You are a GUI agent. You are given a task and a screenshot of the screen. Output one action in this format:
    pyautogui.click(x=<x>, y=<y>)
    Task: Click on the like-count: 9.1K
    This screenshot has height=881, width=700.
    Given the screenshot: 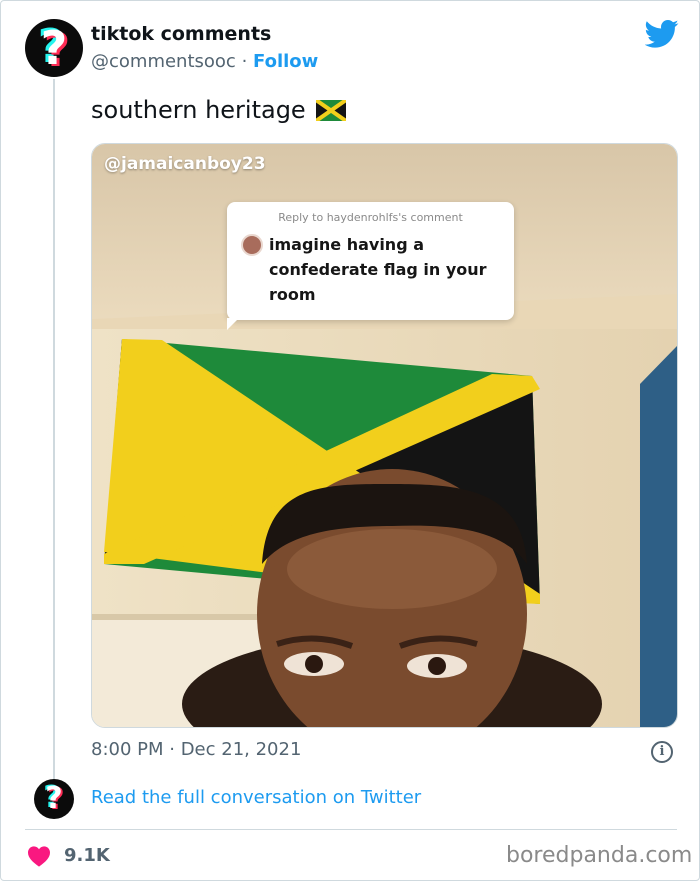 What is the action you would take?
    pyautogui.click(x=87, y=855)
    